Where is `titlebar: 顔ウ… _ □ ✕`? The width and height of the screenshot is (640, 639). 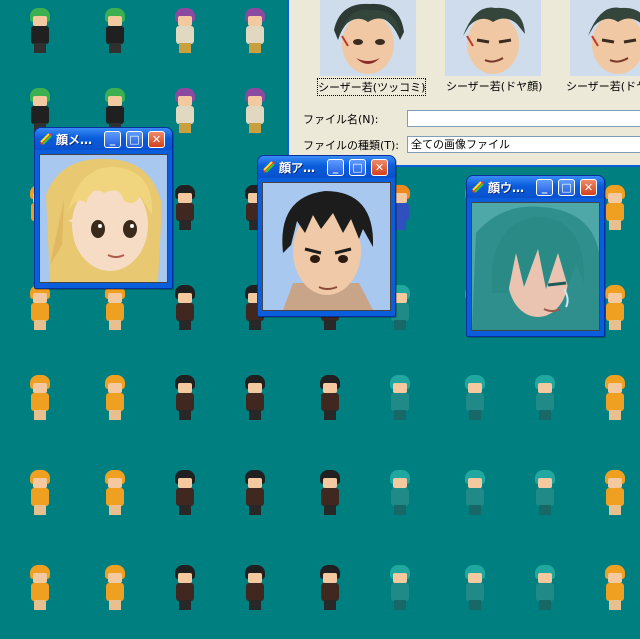
titlebar: 顔ウ… _ □ ✕ is located at coordinates (535, 187).